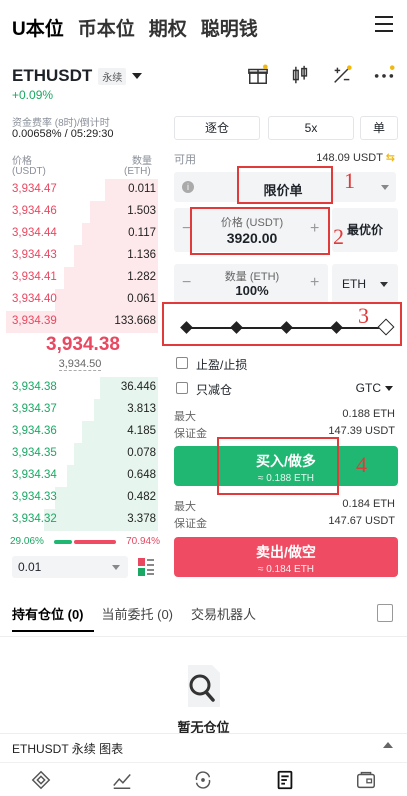  What do you see at coordinates (106, 27) in the screenshot?
I see `tab-coin-m: 币本位` at bounding box center [106, 27].